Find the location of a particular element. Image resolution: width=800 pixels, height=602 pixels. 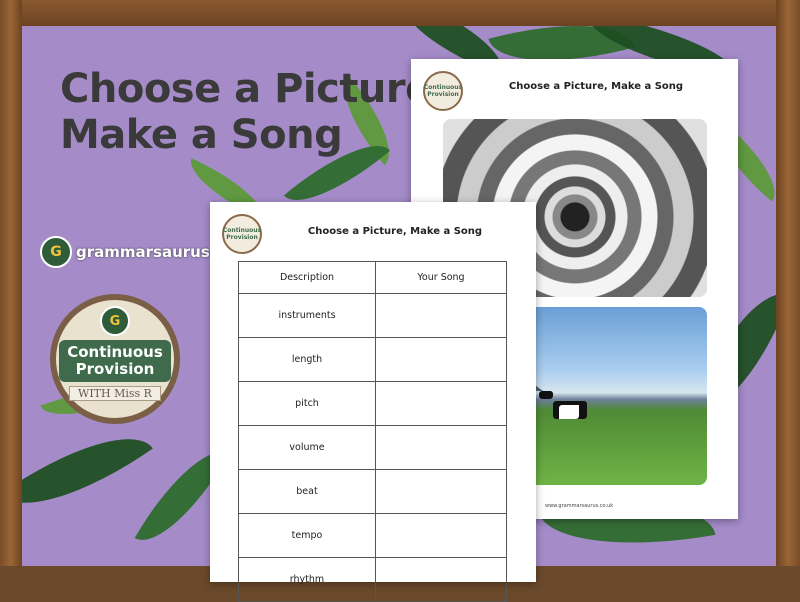

continuous-provision-badge: G Continuous Provision WITH Miss R is located at coordinates (115, 359).